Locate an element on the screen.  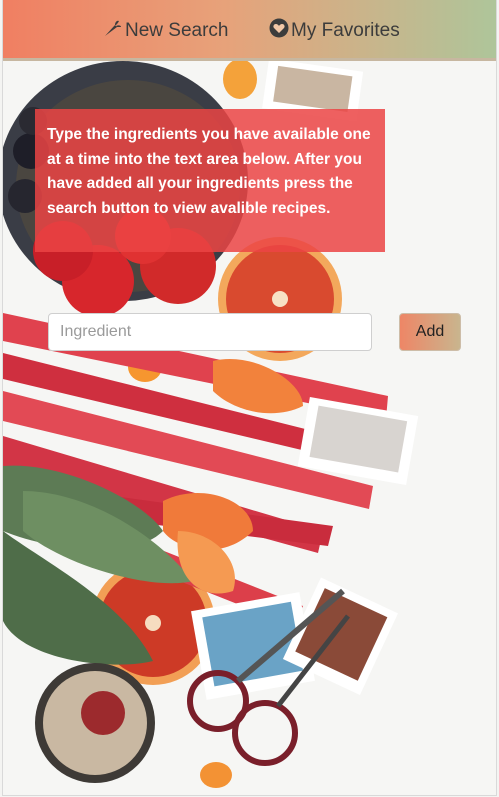
top-navbar: New Search My Favorites is located at coordinates (249, 30).